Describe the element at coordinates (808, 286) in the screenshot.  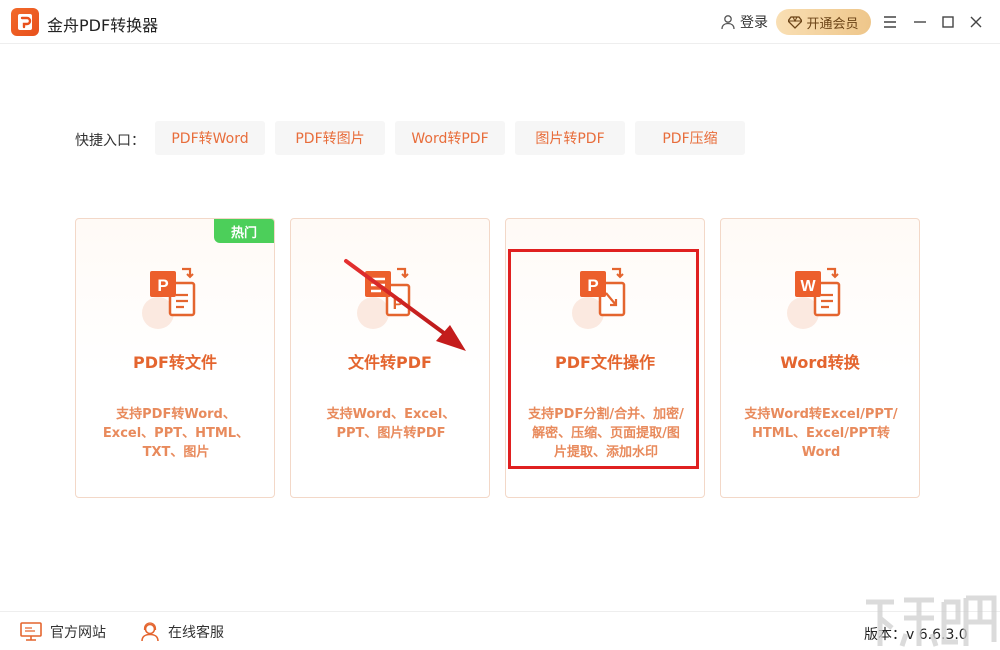
I see `svg-text: W` at that location.